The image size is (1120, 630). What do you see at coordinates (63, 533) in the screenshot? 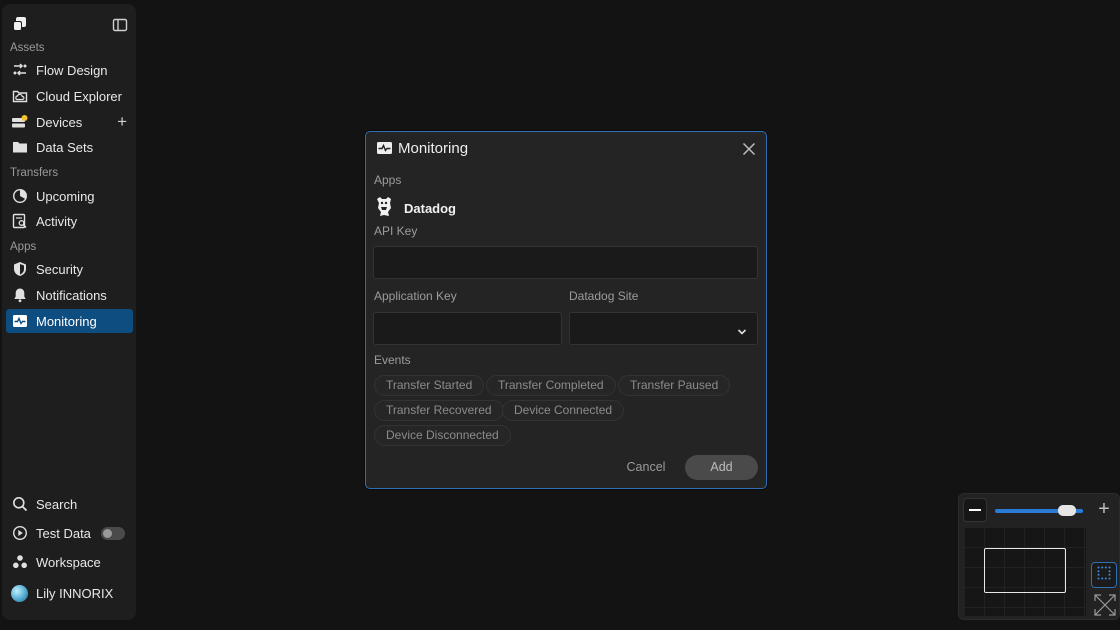
I see `sidebar-item-label: Test Data` at bounding box center [63, 533].